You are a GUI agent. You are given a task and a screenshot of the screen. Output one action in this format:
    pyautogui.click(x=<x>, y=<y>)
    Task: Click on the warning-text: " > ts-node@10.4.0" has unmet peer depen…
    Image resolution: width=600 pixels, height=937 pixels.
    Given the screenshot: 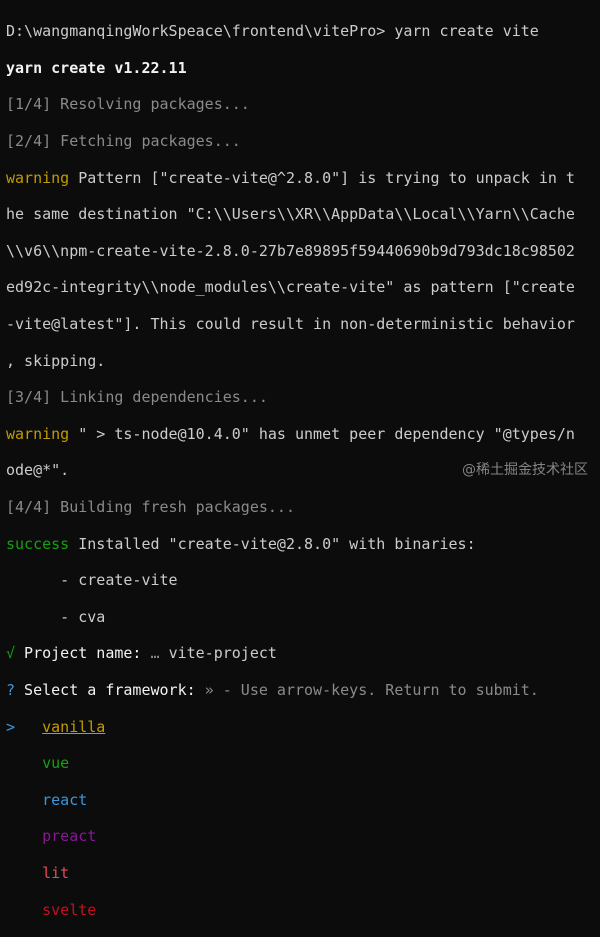 What is the action you would take?
    pyautogui.click(x=322, y=433)
    